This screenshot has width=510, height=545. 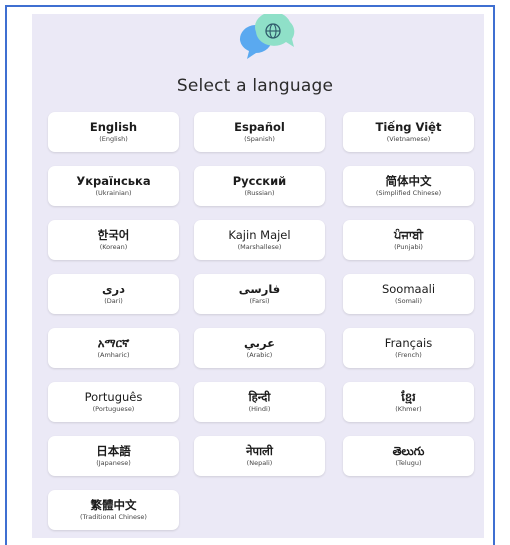 I want to click on language-native-name: 繁體中文, so click(x=113, y=505).